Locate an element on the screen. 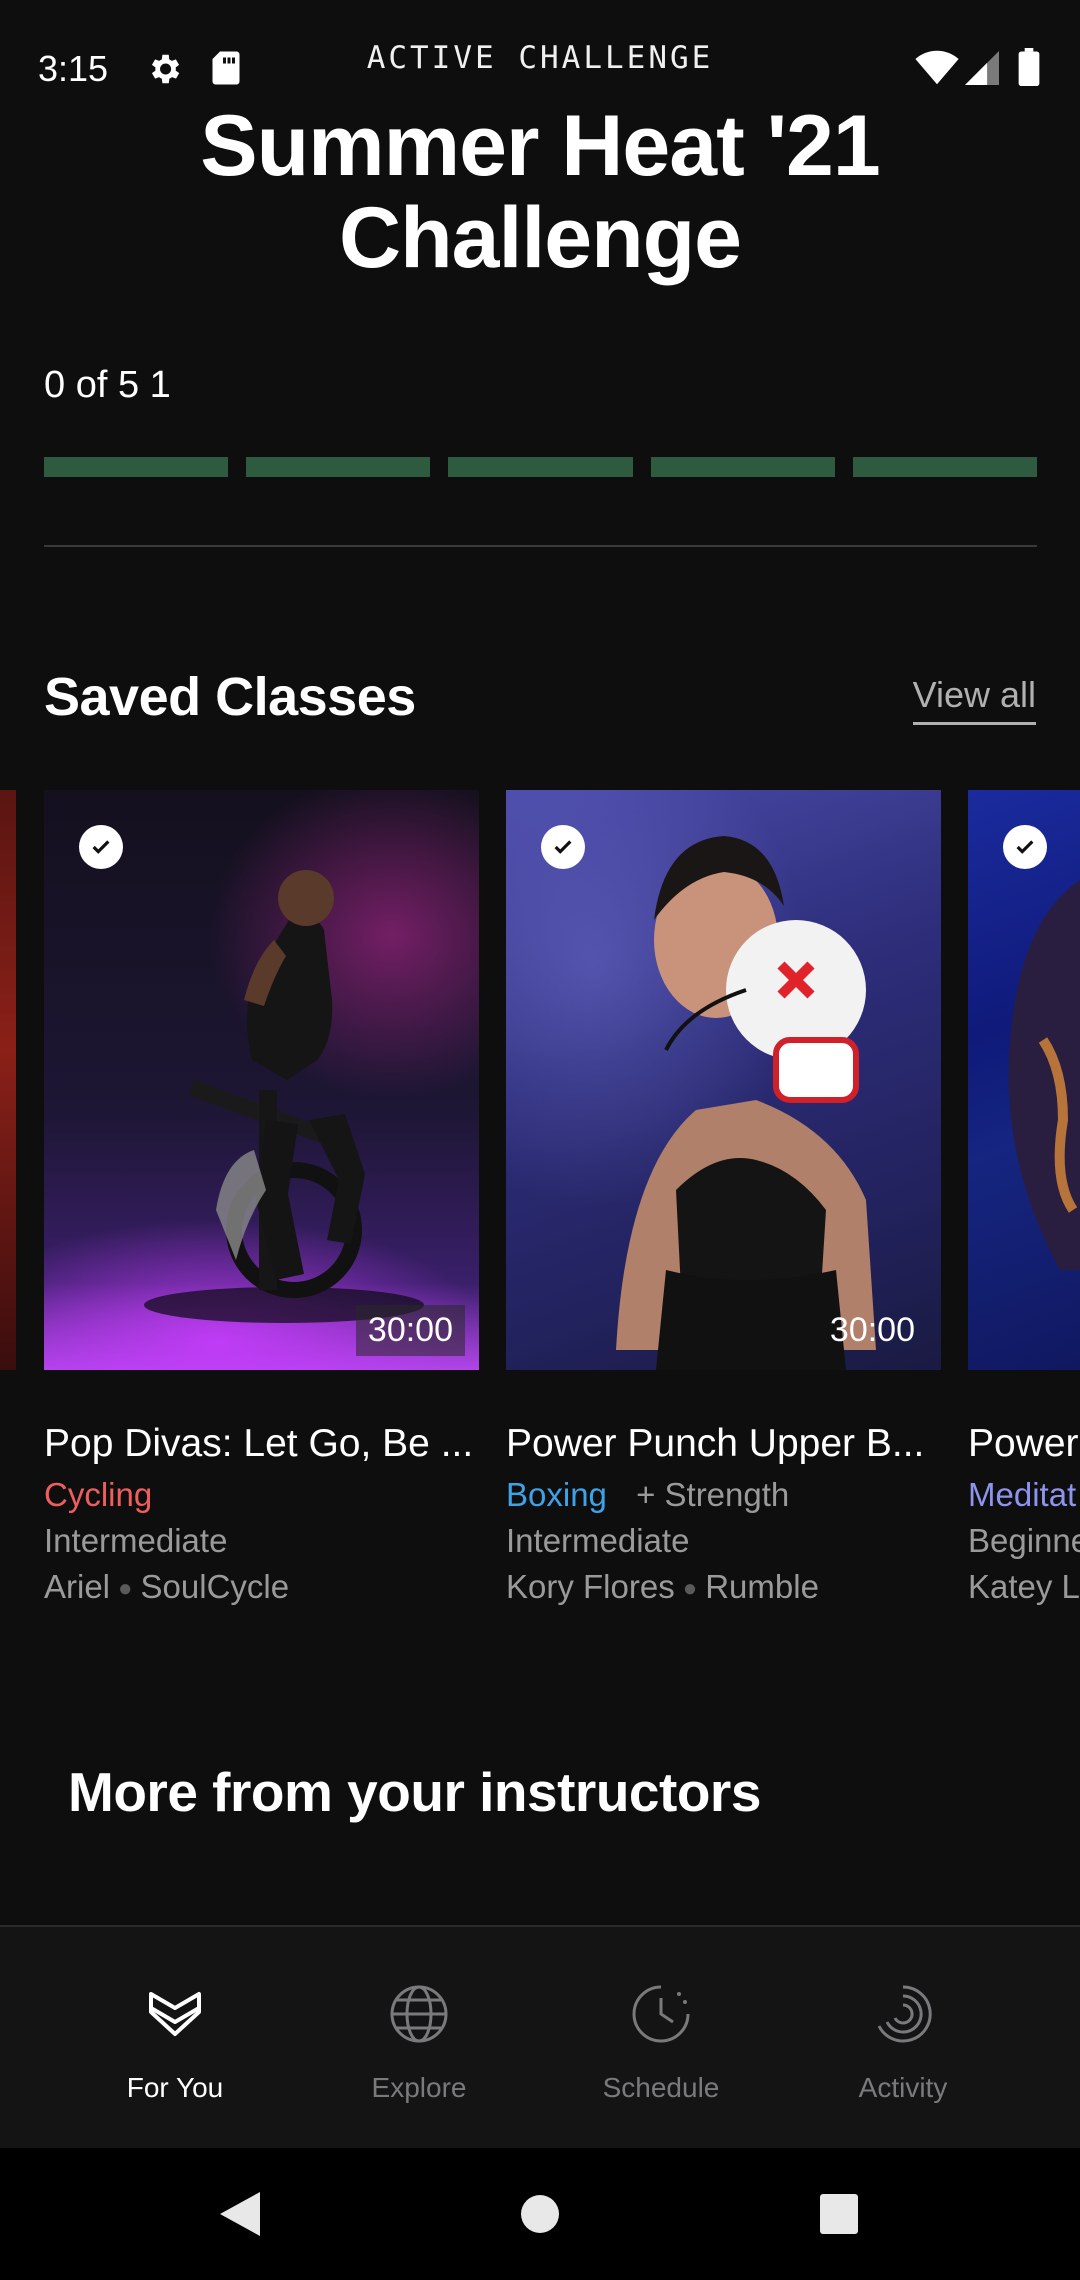 The height and width of the screenshot is (2280, 1080). class-card-partial-right is located at coordinates (1024, 1080).